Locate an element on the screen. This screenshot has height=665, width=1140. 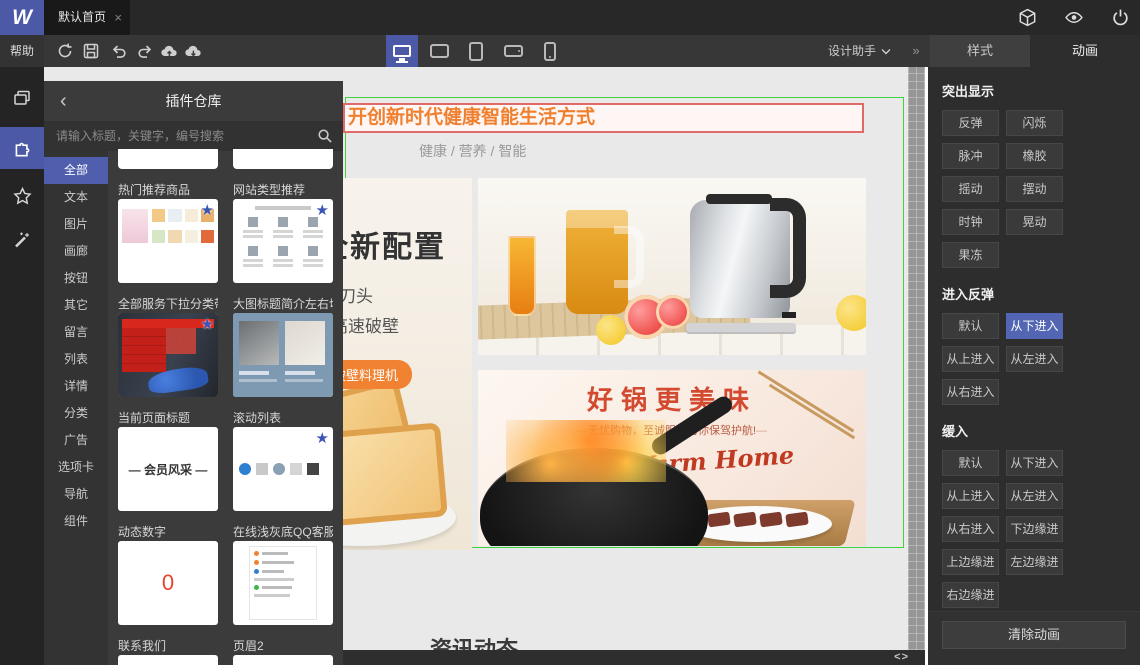
animation-effect-button: 脉冲 is located at coordinates (970, 156).